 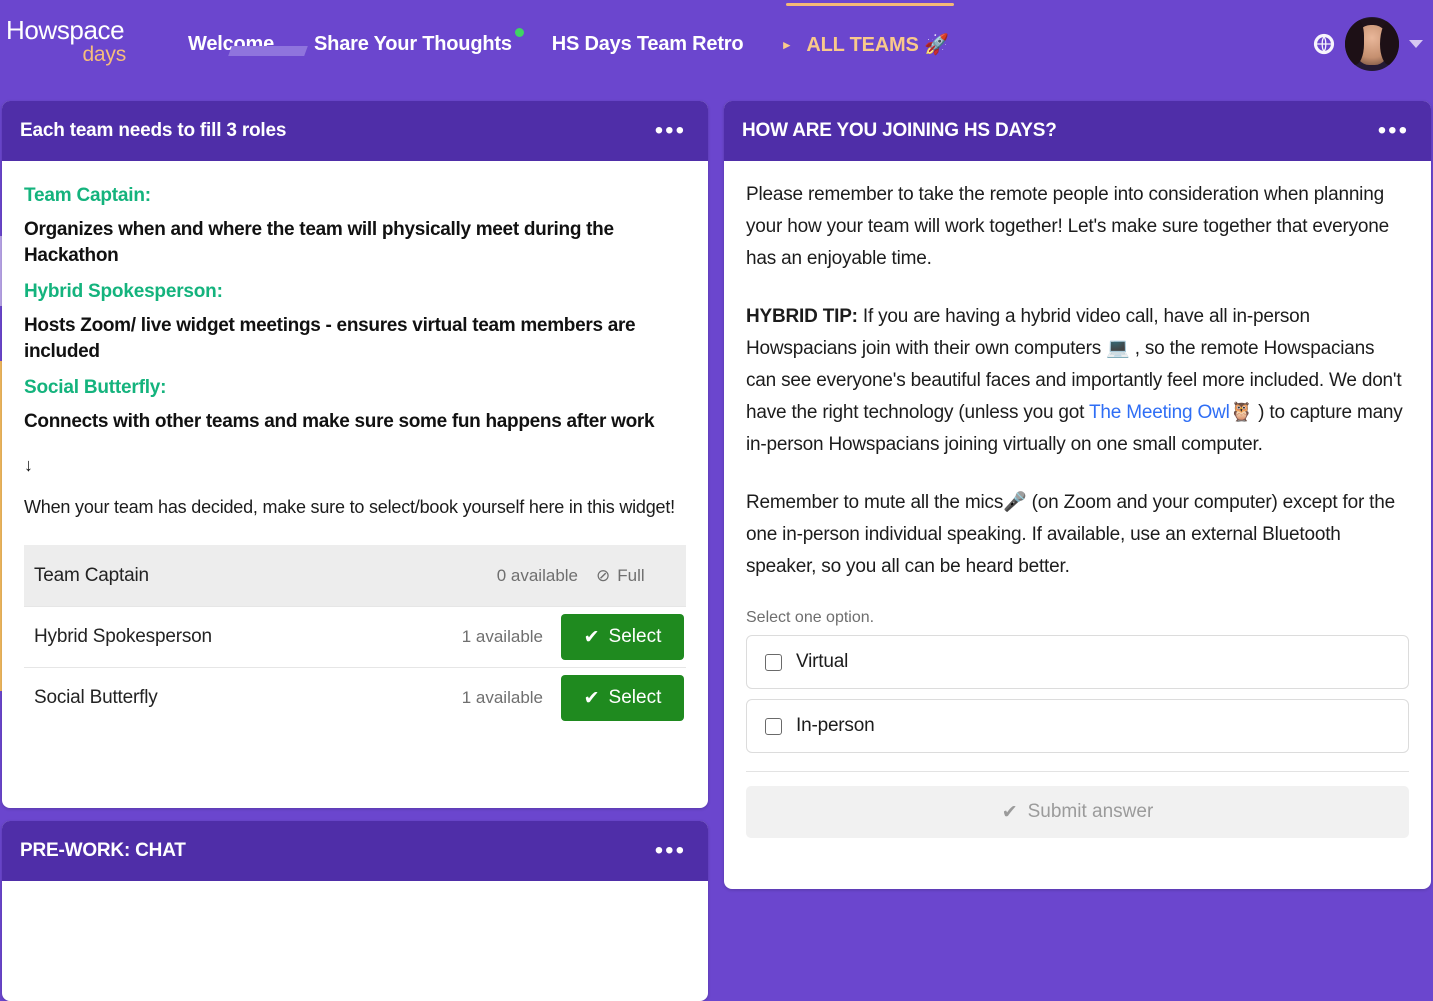 I want to click on app-logo: Howspace days, so click(x=66, y=41).